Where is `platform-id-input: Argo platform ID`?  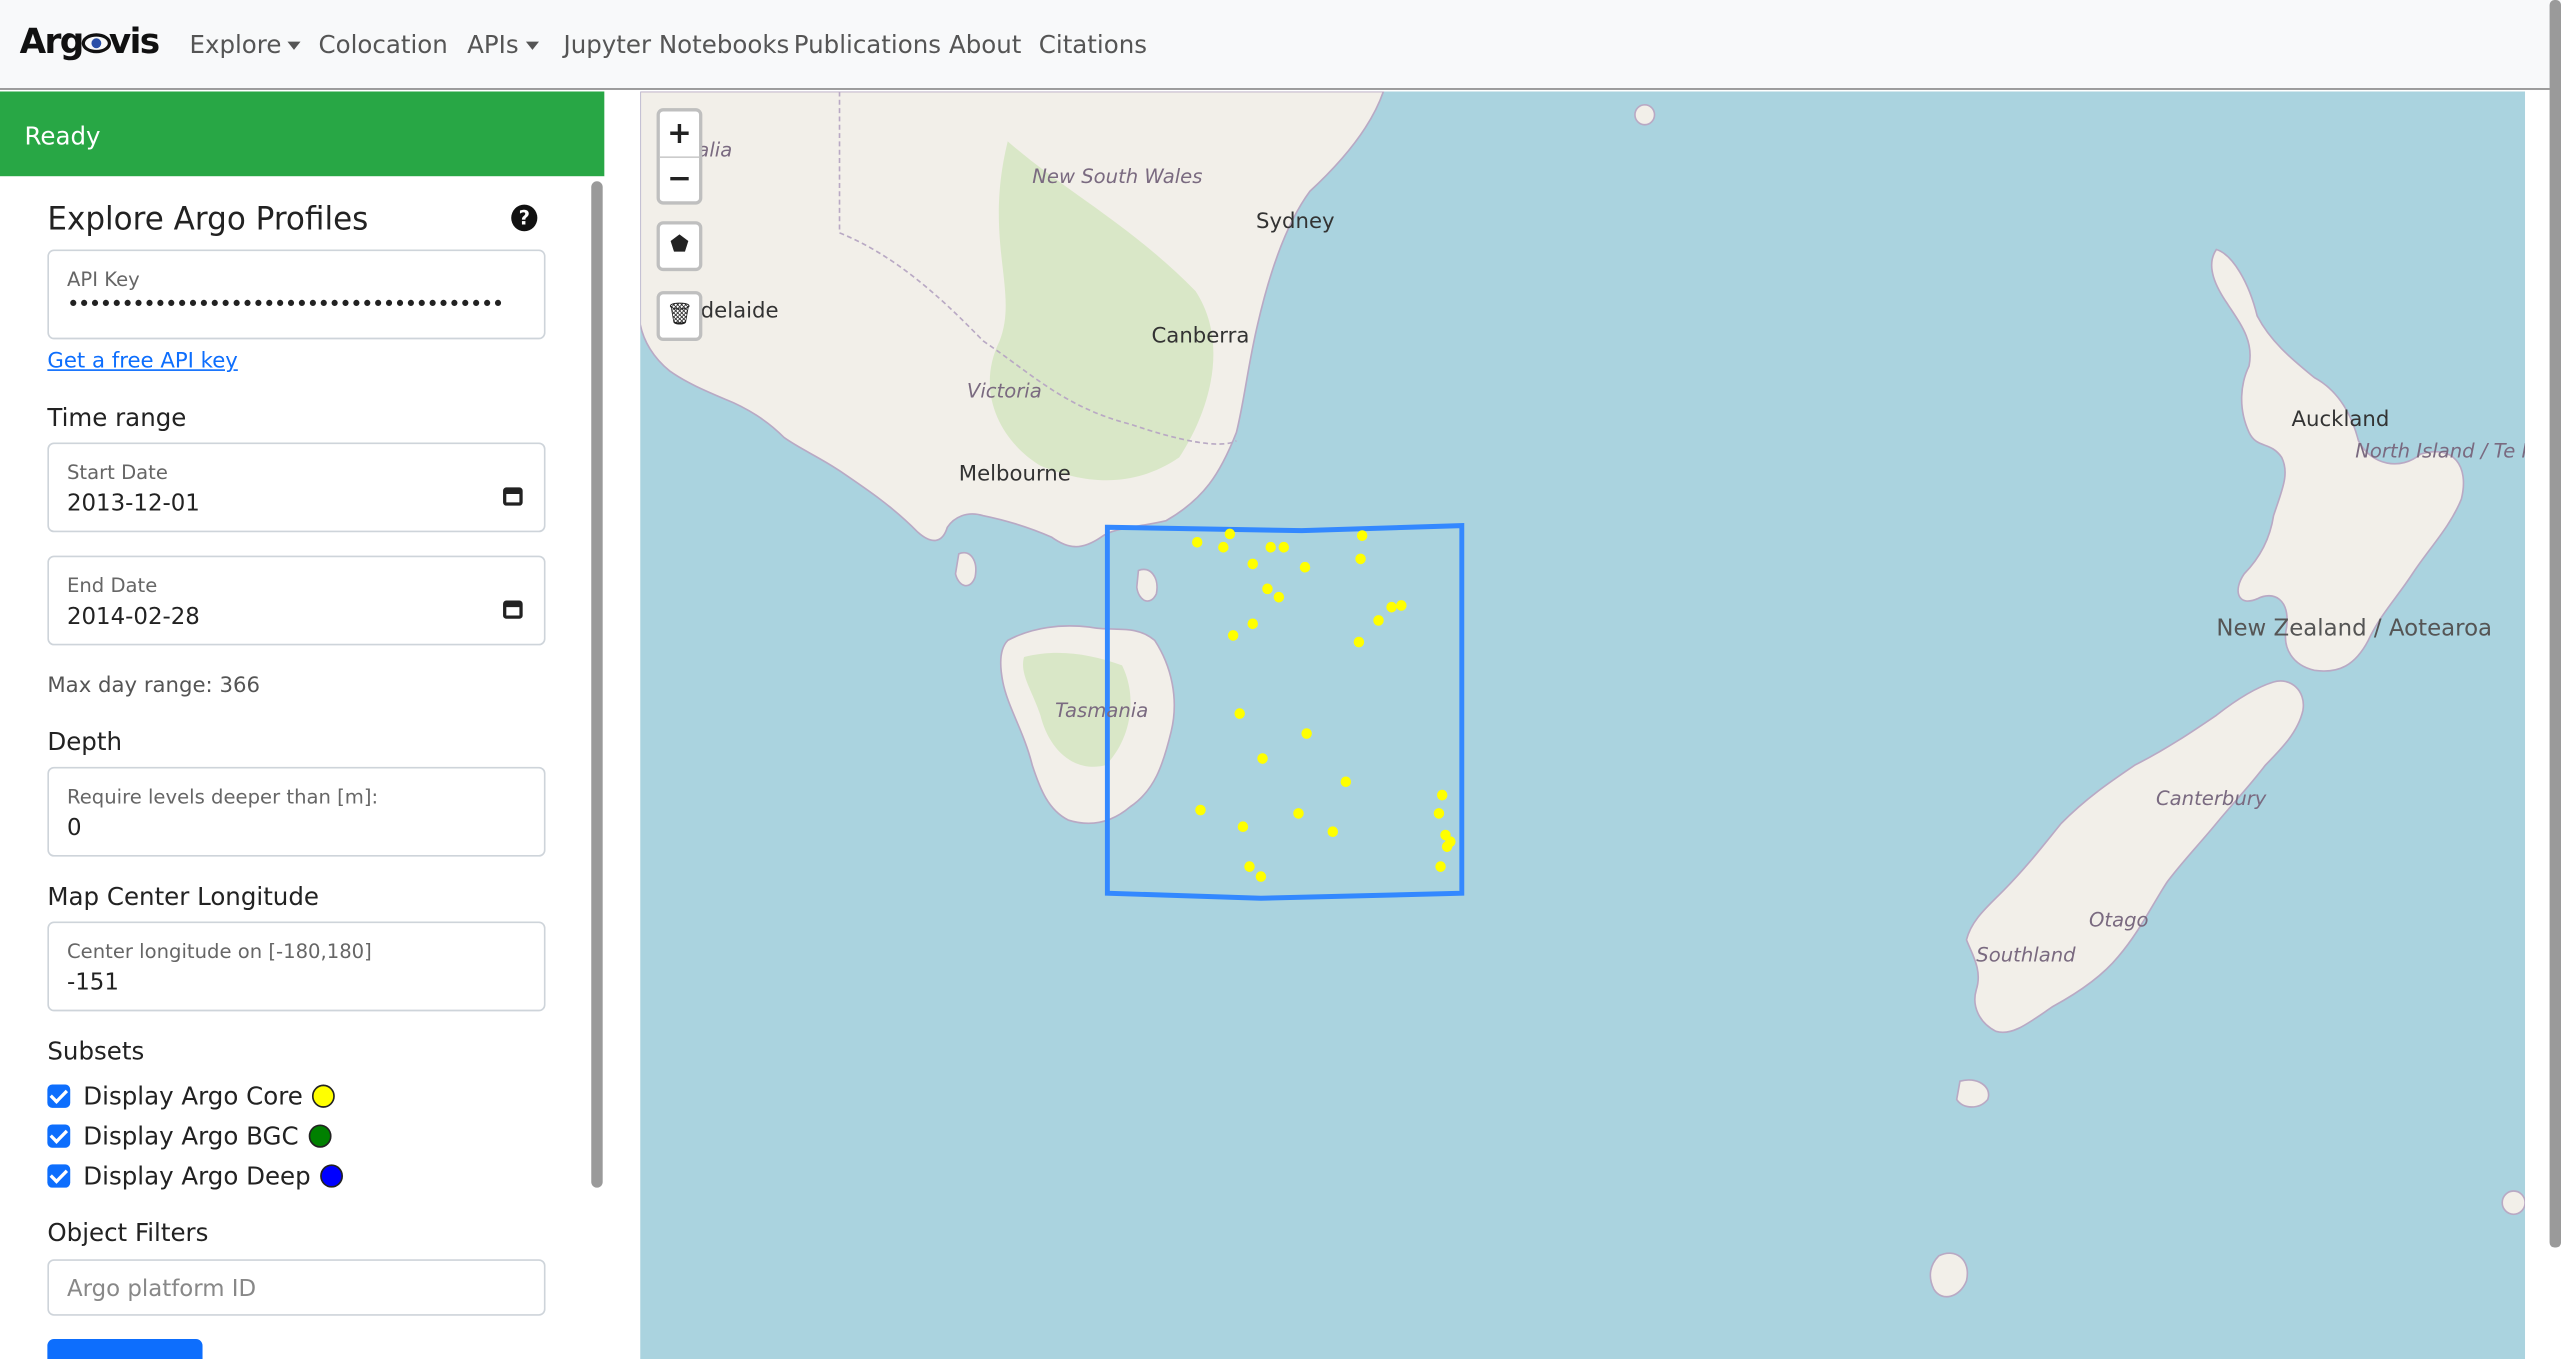 platform-id-input: Argo platform ID is located at coordinates (296, 1287).